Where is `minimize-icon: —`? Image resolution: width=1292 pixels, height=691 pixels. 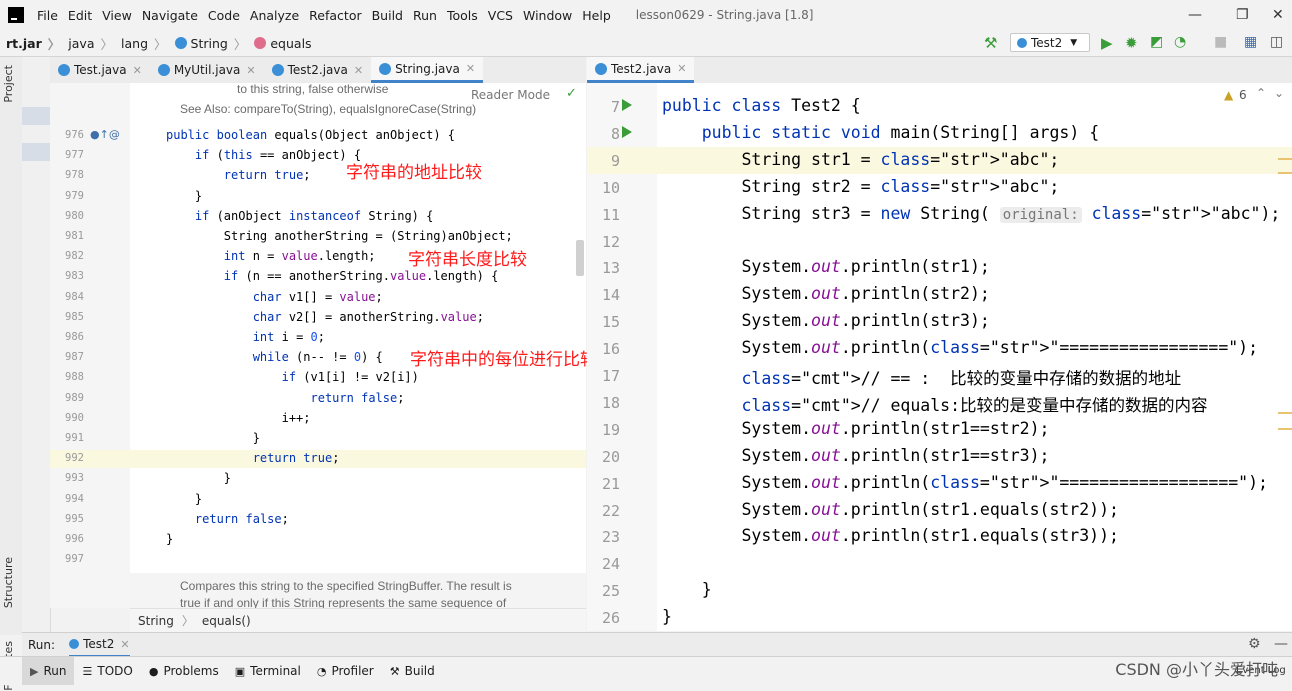
minimize-icon: — is located at coordinates (1195, 15).